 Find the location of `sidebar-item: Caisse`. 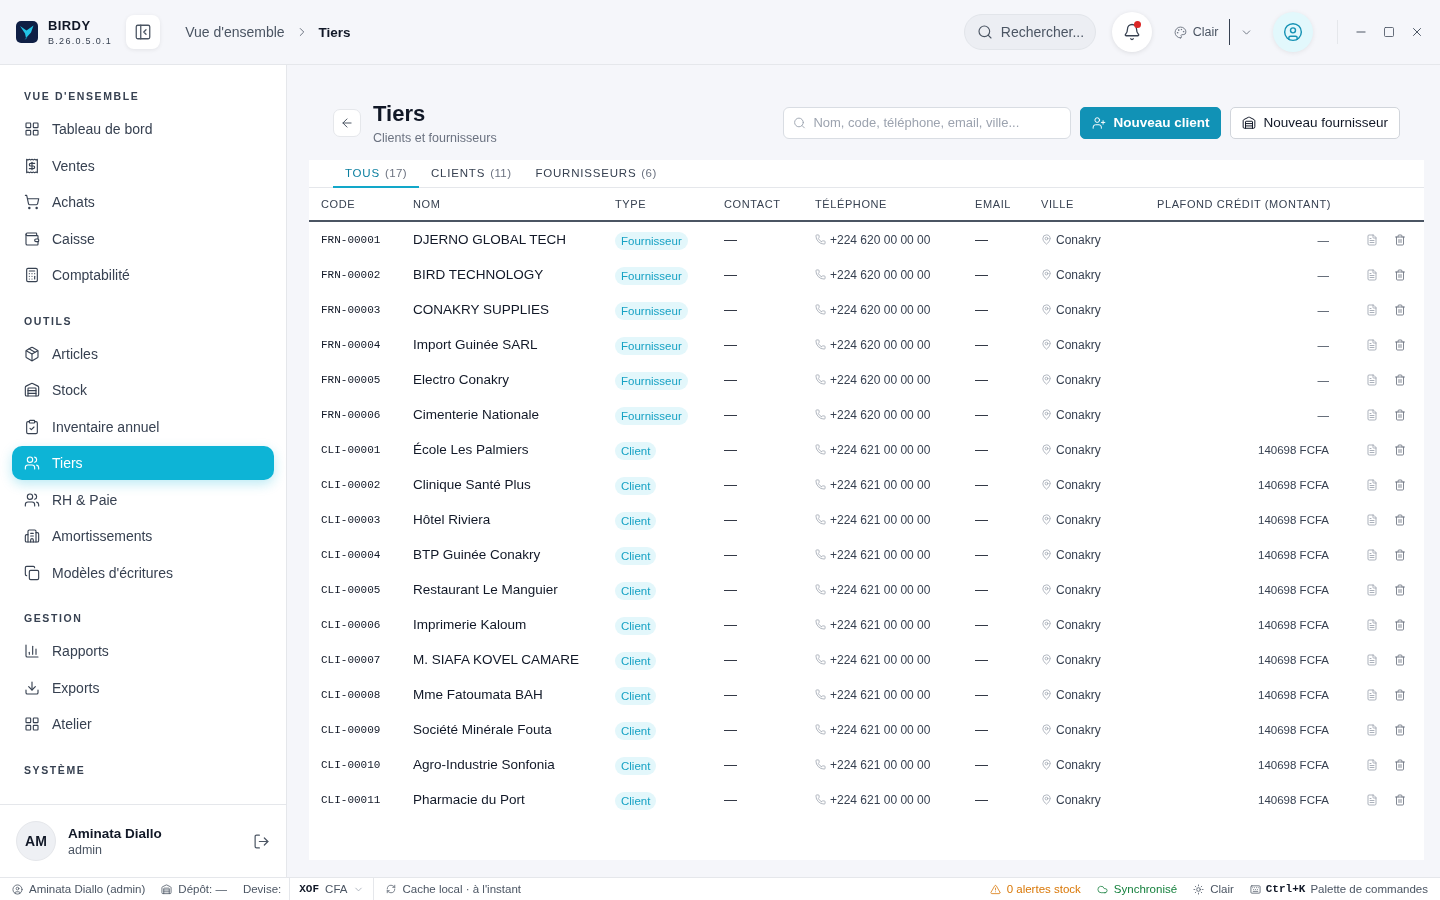

sidebar-item: Caisse is located at coordinates (143, 238).